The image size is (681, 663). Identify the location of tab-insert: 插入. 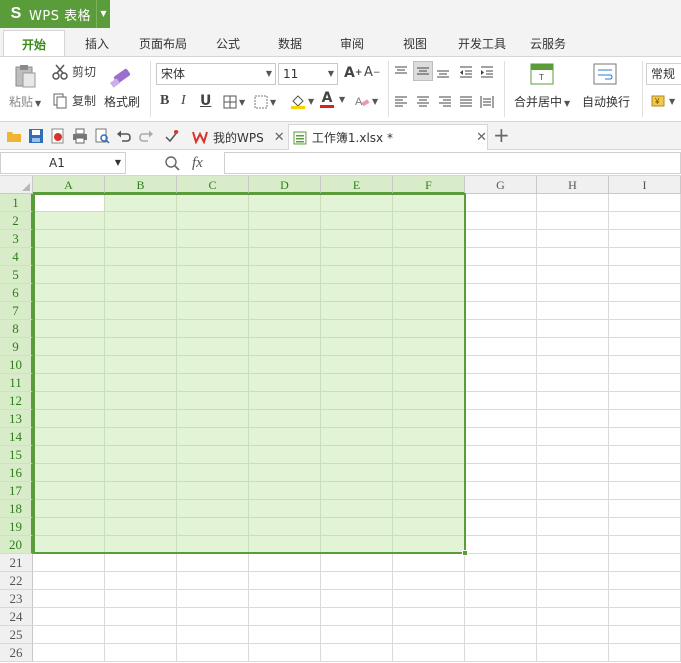
(97, 43).